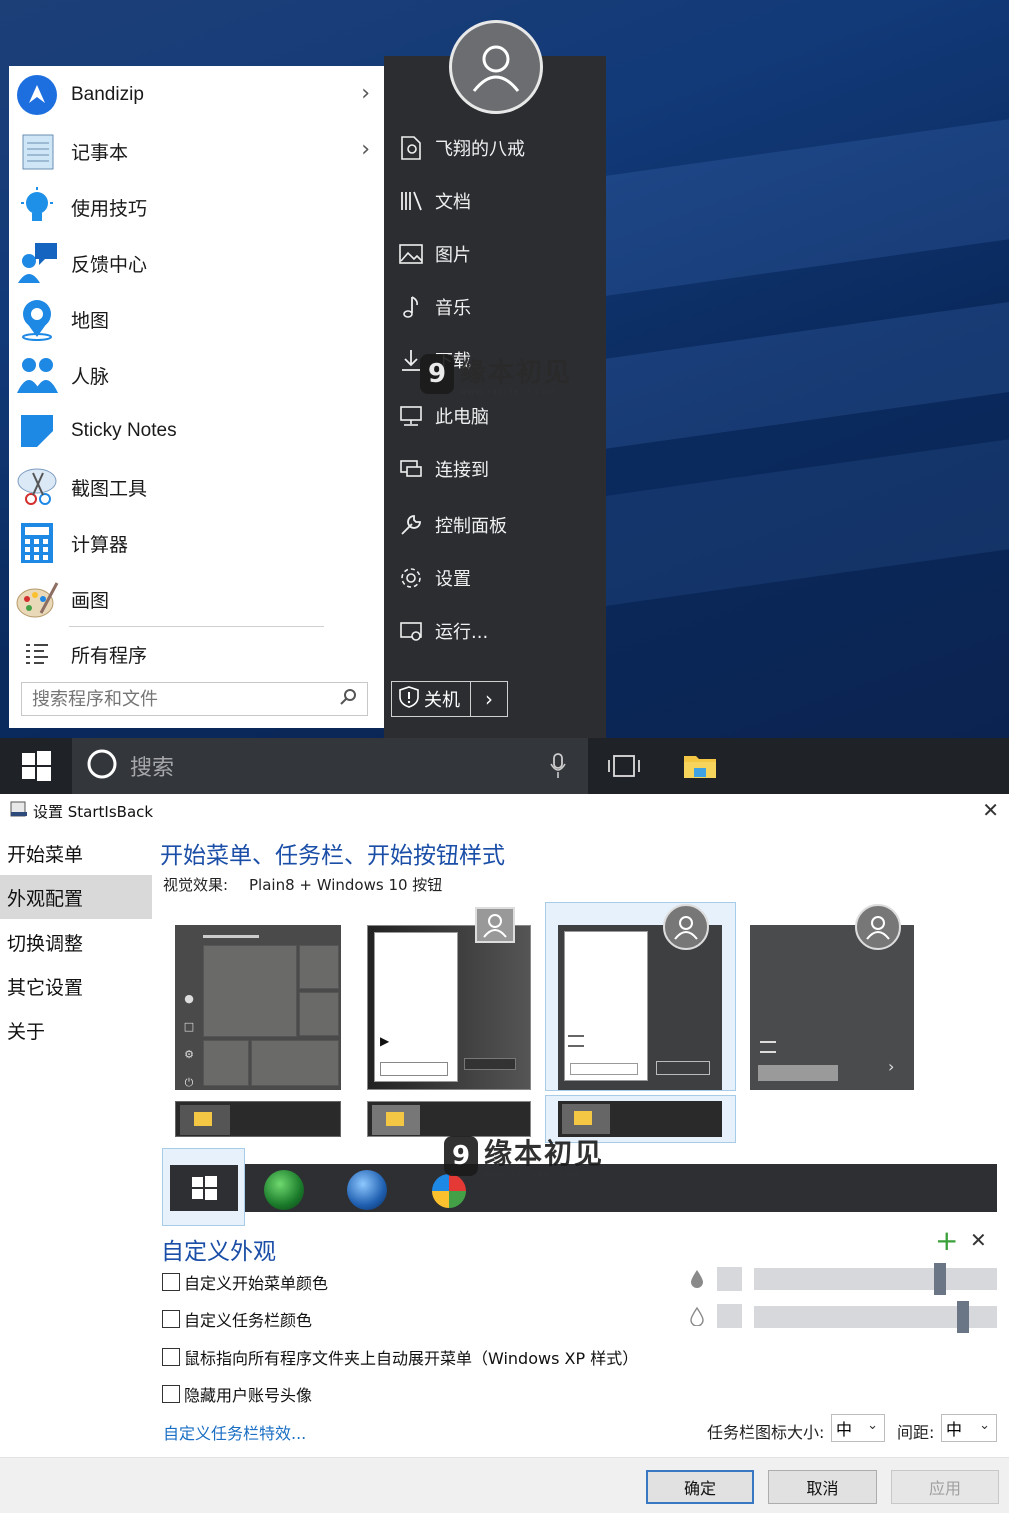  I want to click on microphone-icon, so click(558, 768).